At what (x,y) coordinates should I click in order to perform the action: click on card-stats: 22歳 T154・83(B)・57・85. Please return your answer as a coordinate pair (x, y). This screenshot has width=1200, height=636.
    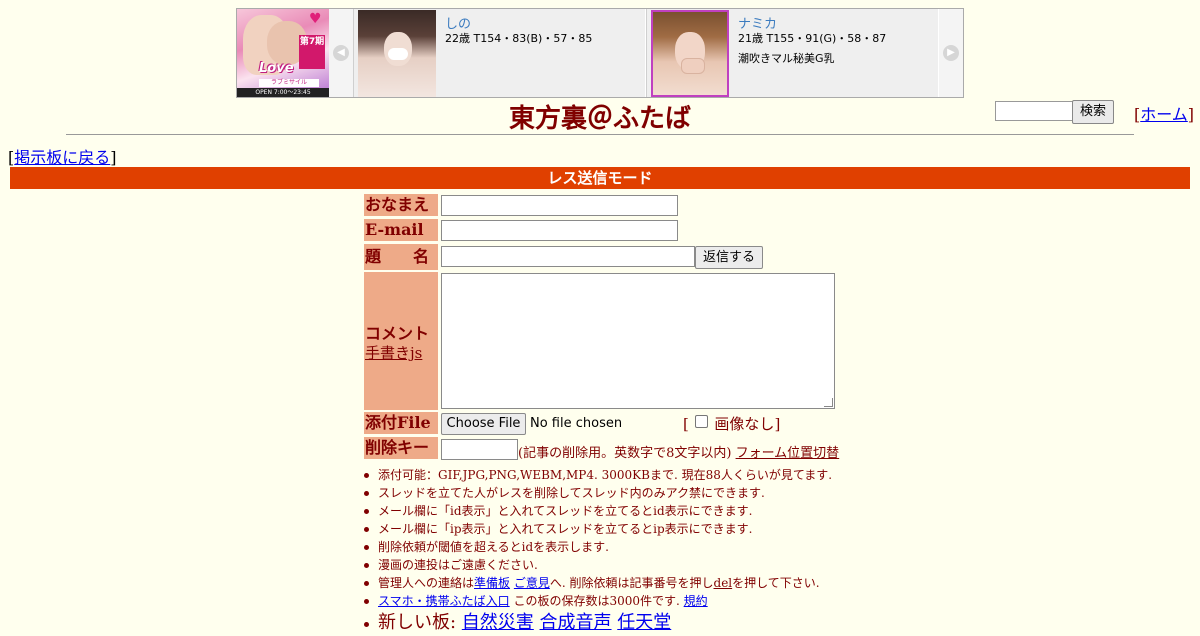
    Looking at the image, I should click on (519, 38).